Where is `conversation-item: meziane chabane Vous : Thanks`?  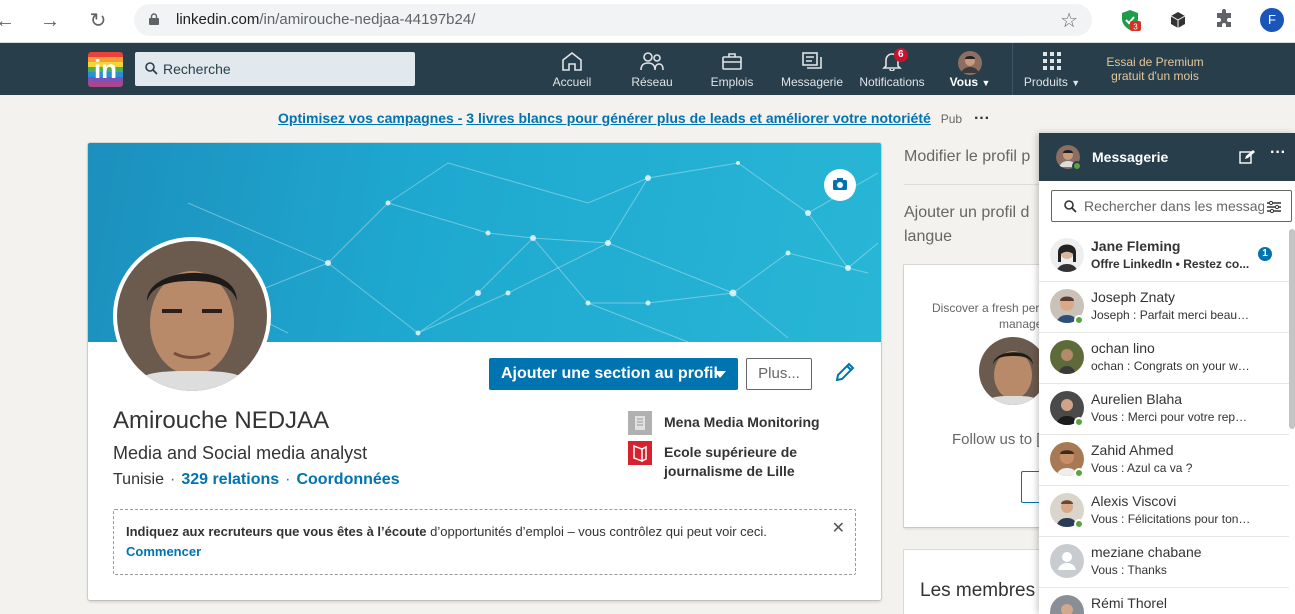 conversation-item: meziane chabane Vous : Thanks is located at coordinates (1164, 562).